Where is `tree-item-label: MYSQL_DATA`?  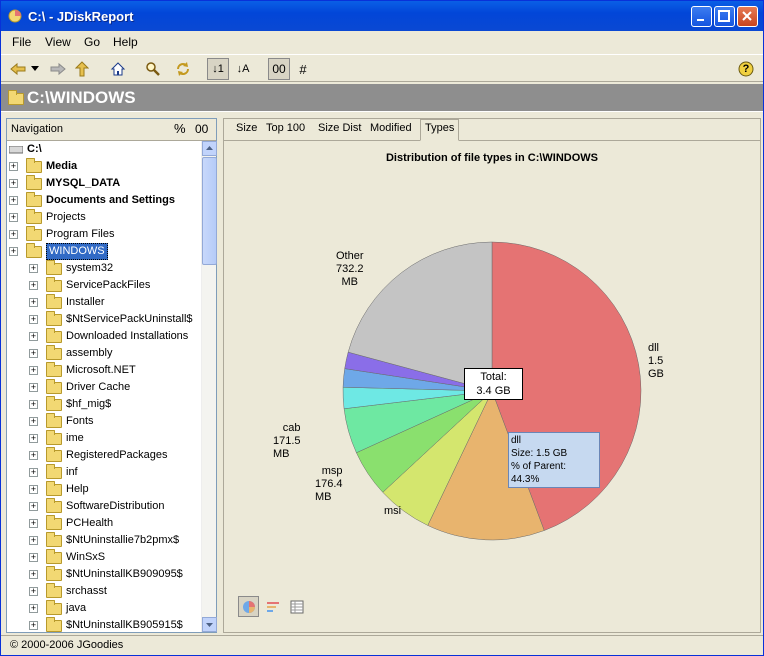 tree-item-label: MYSQL_DATA is located at coordinates (83, 183).